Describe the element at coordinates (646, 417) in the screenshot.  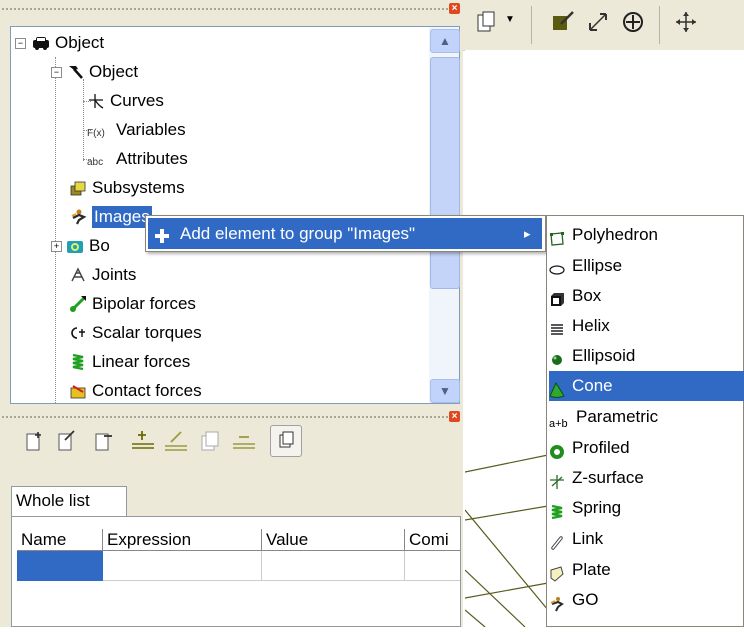
I see `menu-item-parametric: a+b Parametric` at that location.